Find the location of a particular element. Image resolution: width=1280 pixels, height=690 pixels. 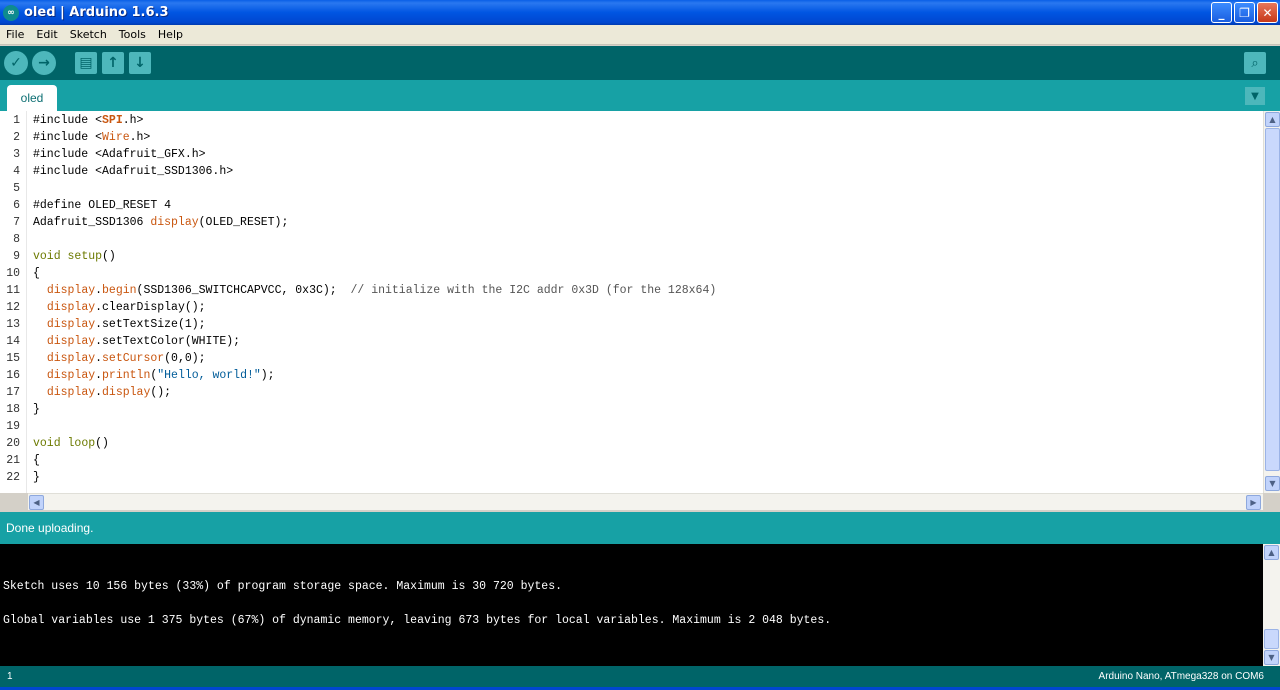

line-number: 5 is located at coordinates (16, 188).